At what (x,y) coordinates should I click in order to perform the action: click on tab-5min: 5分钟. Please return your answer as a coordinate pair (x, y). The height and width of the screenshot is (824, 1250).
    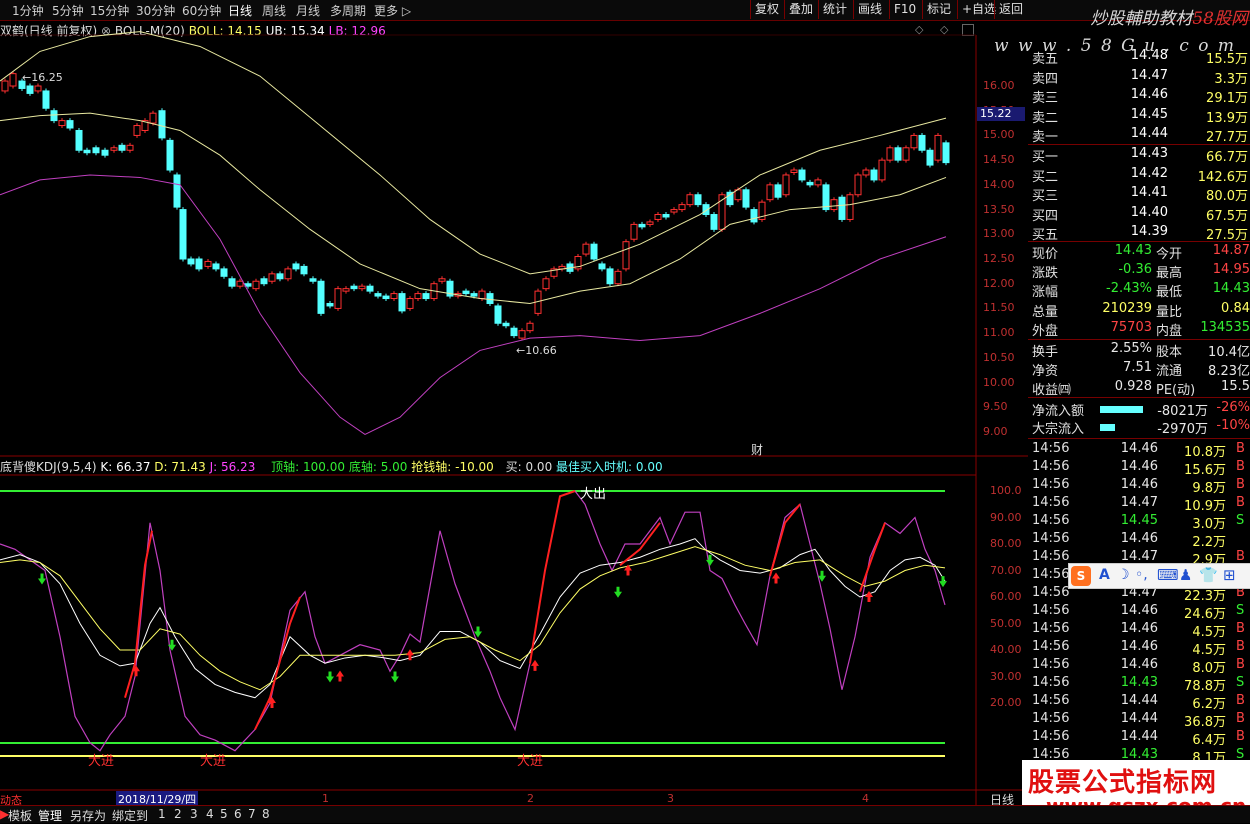
    Looking at the image, I should click on (68, 10).